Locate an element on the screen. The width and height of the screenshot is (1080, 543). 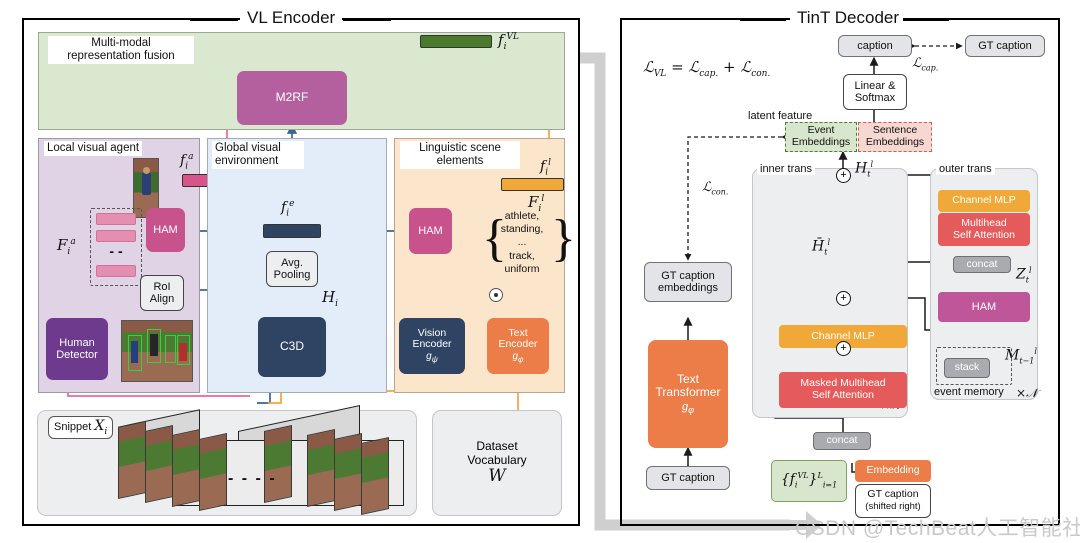
fl-label: fil is located at coordinates (545, 168).